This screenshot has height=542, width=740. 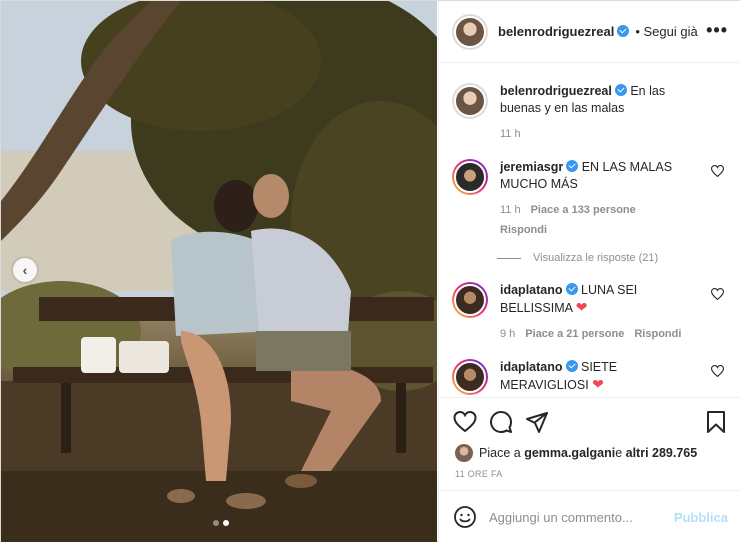 I want to click on comment-likes: Piace a 21 persone, so click(x=574, y=334).